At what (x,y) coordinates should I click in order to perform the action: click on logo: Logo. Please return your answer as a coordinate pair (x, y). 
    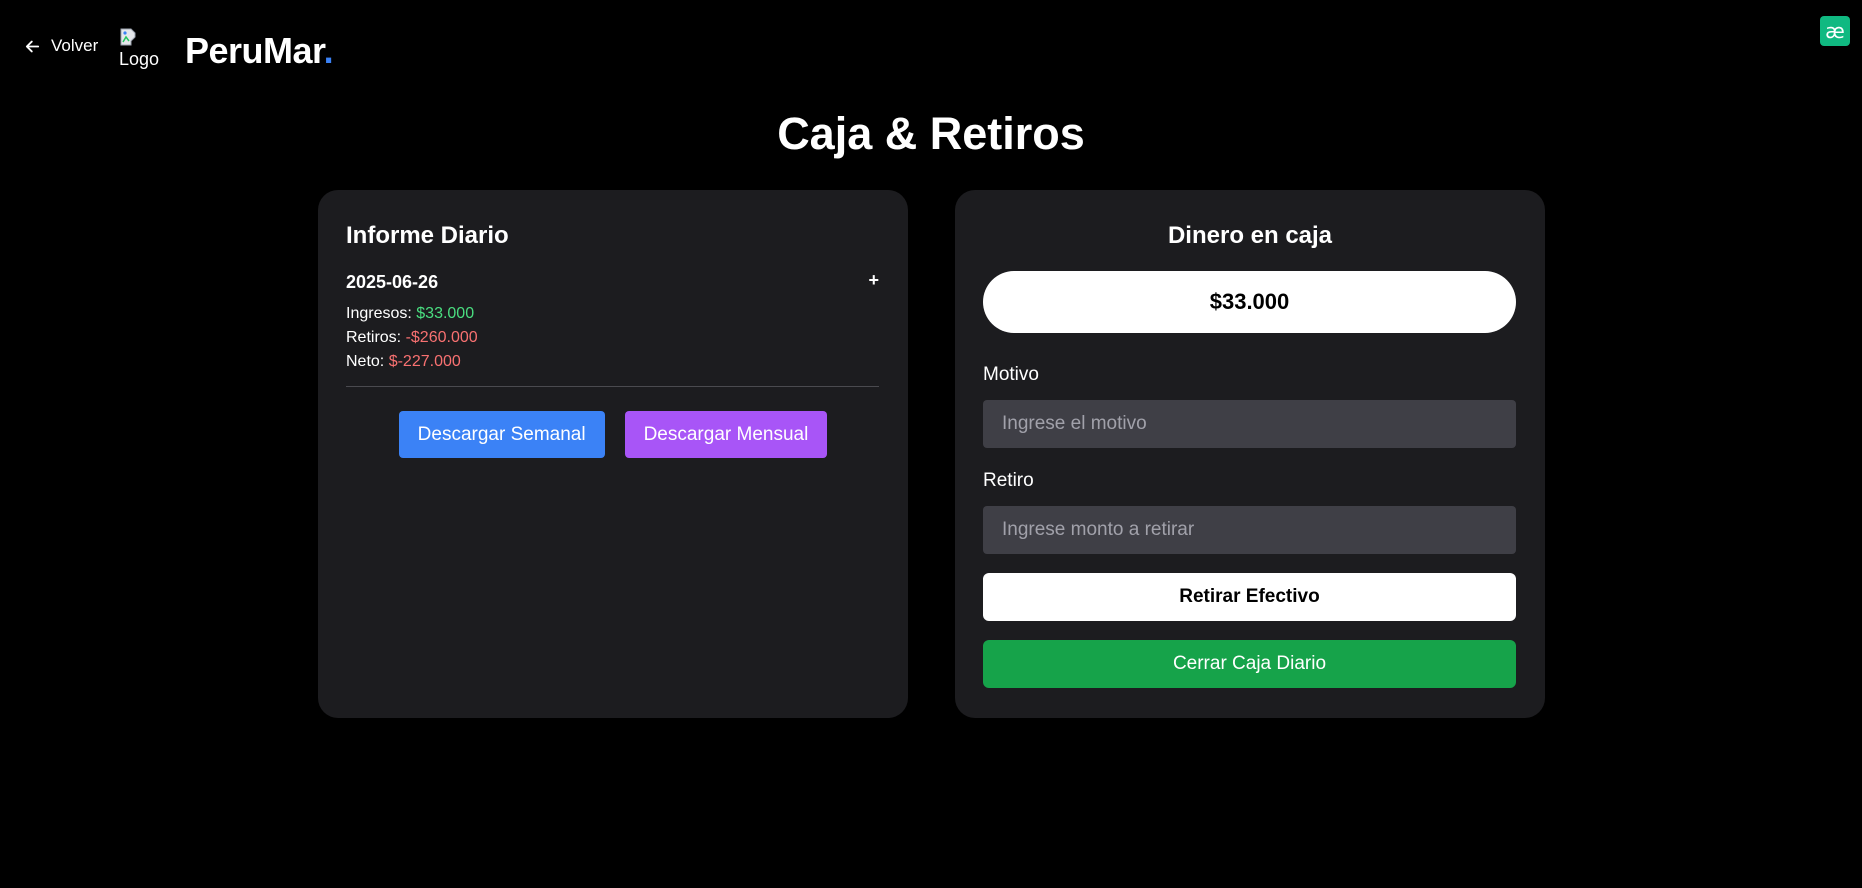
    Looking at the image, I should click on (140, 50).